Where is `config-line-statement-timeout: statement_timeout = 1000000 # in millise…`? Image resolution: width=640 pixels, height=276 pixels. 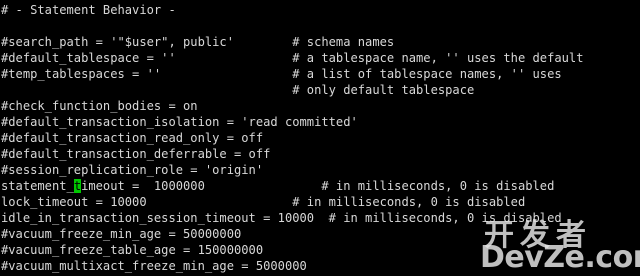 config-line-statement-timeout: statement_timeout = 1000000 # in millise… is located at coordinates (277, 186).